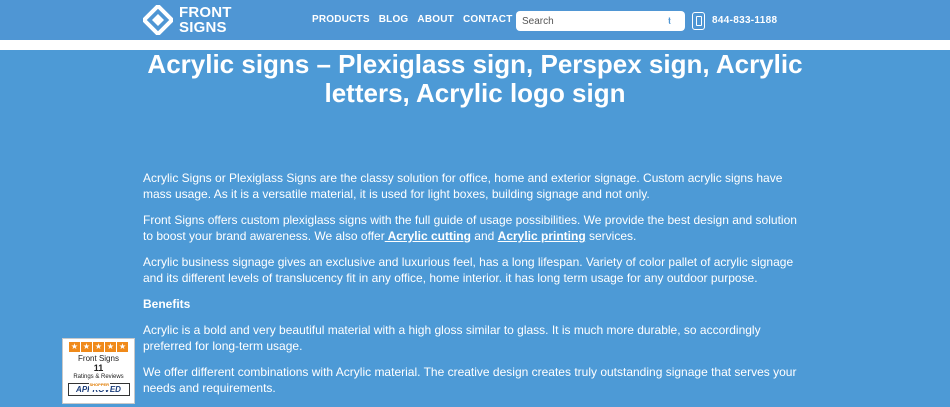 The image size is (950, 407). I want to click on logo-text: FRONT SIGNS, so click(205, 20).